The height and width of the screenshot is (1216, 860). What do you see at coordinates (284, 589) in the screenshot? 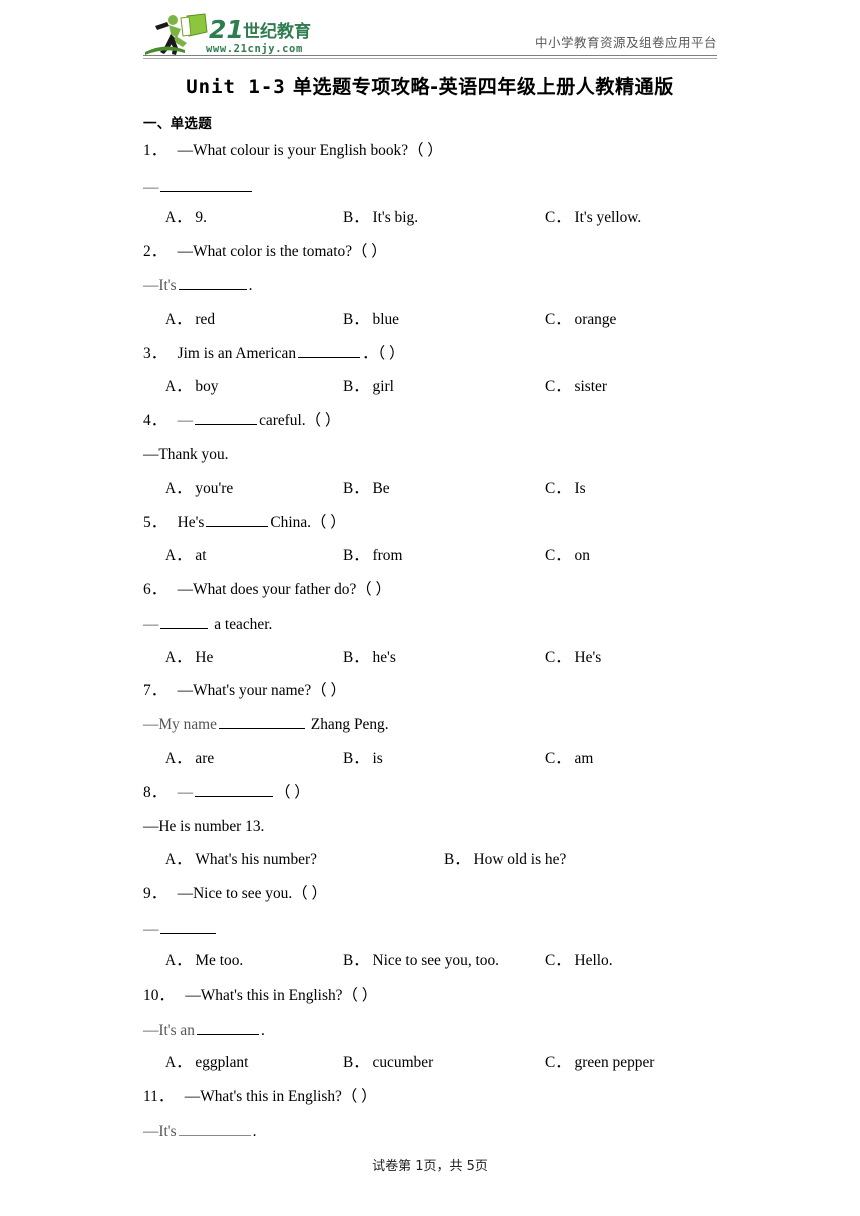
I see `question-text: —What does your father do?（ ）` at bounding box center [284, 589].